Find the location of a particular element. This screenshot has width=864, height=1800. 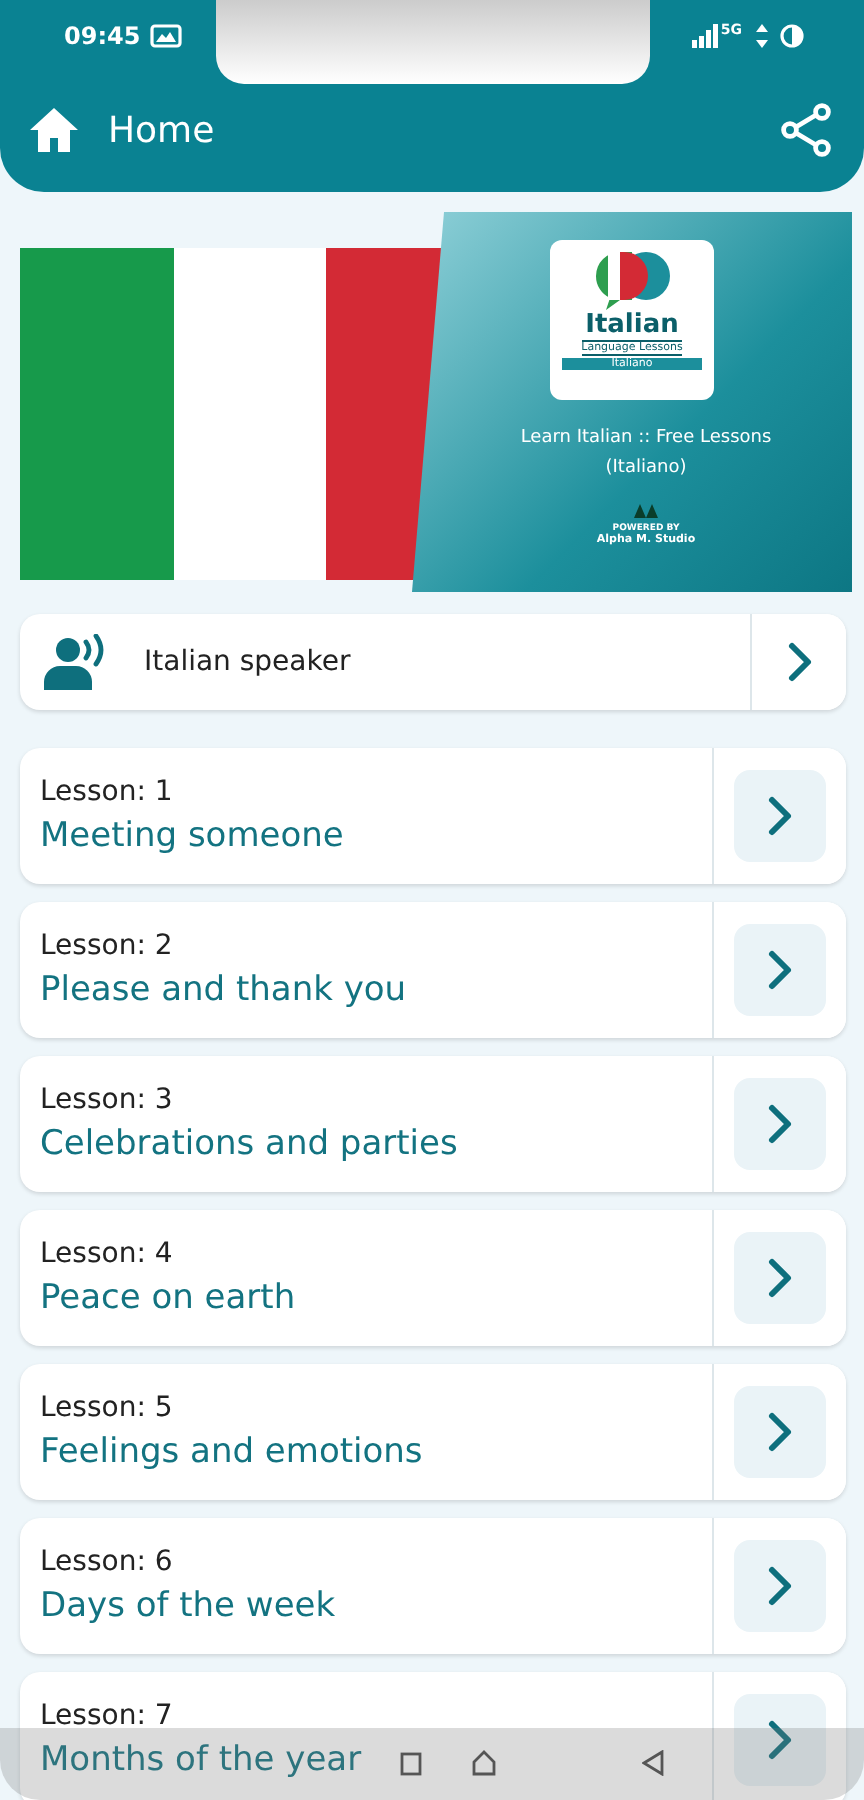

lesson-number: Lesson: 6 is located at coordinates (106, 1562).